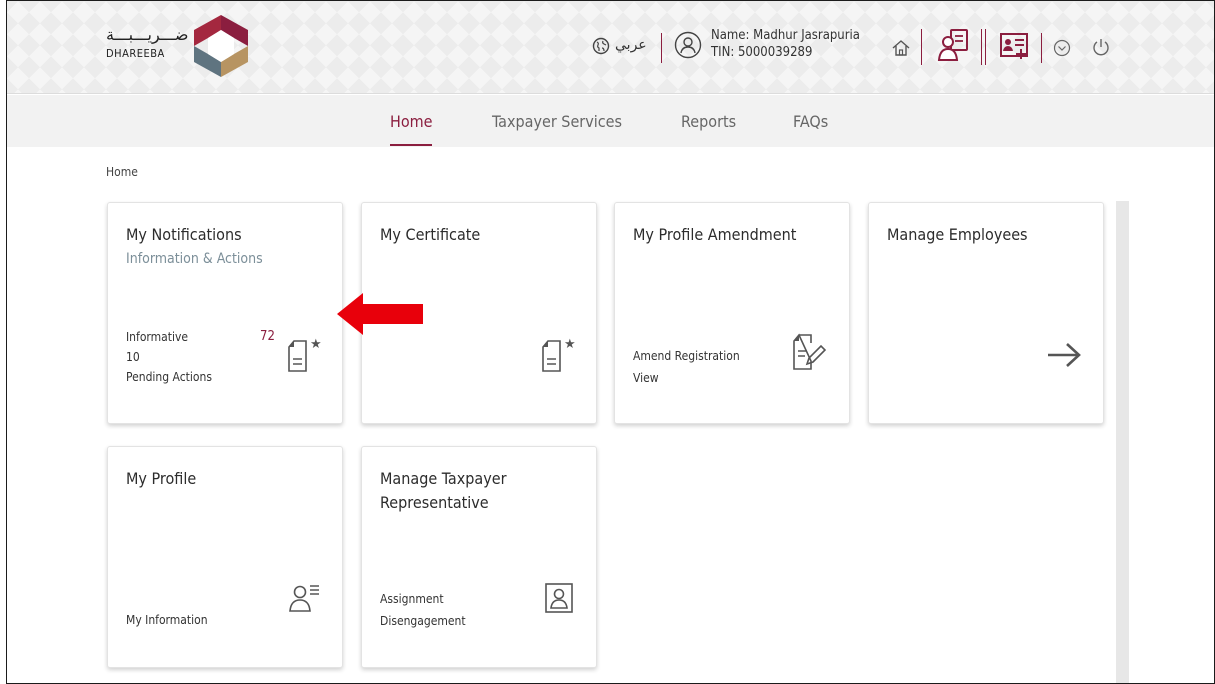 The width and height of the screenshot is (1215, 684). What do you see at coordinates (184, 234) in the screenshot?
I see `card-title: My Notifications` at bounding box center [184, 234].